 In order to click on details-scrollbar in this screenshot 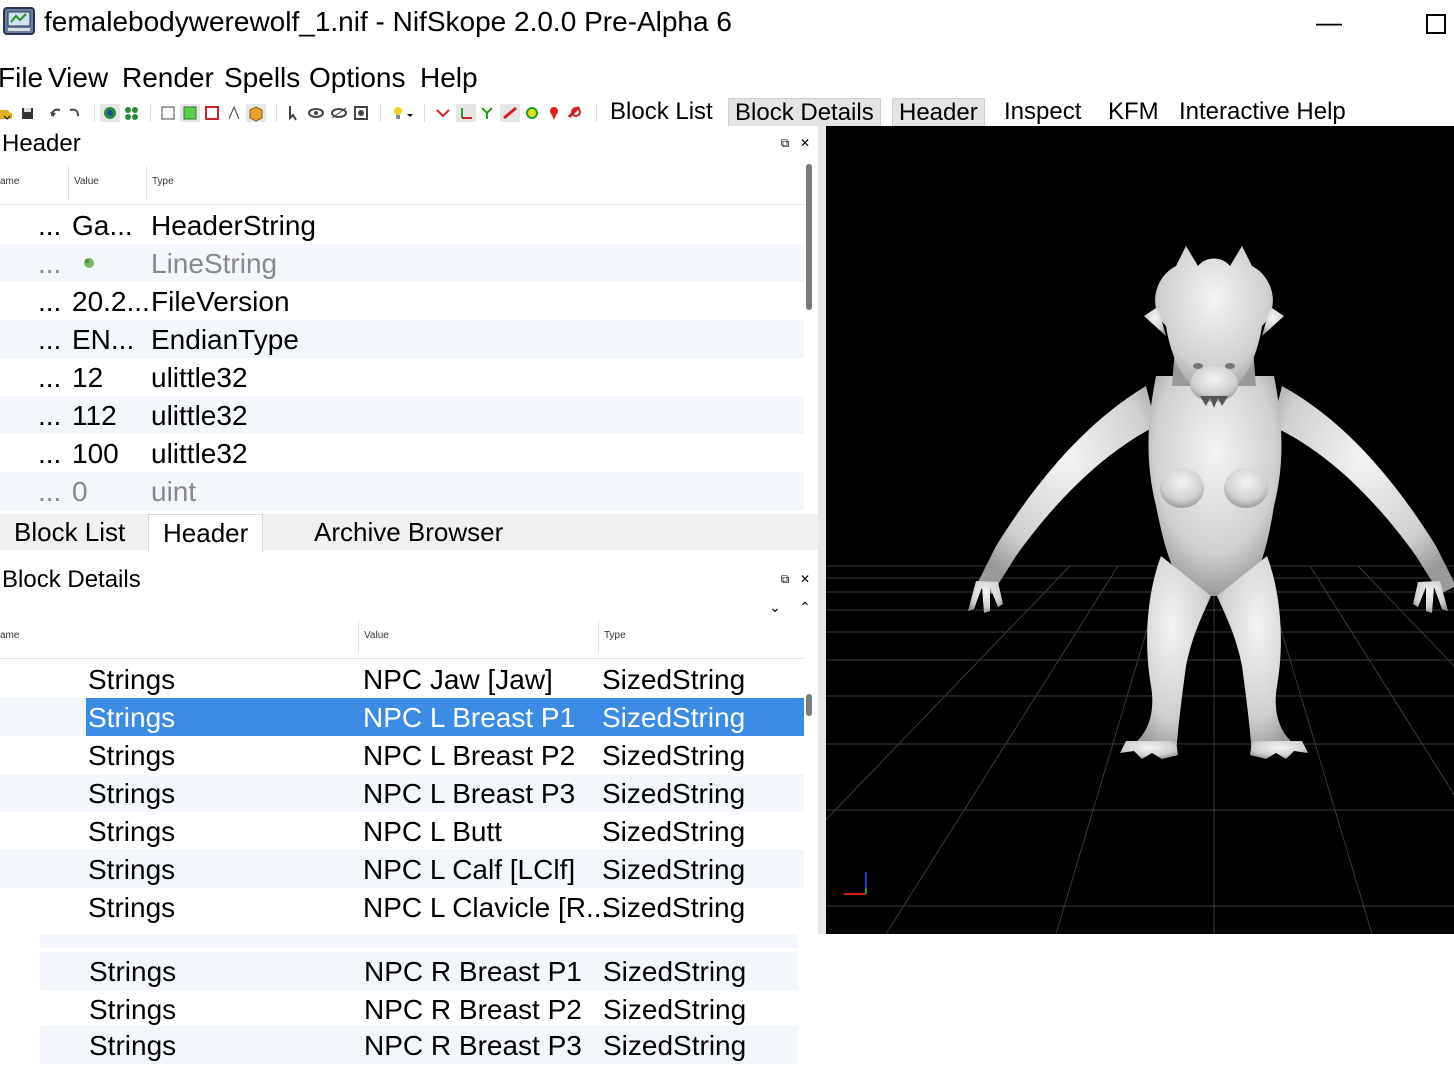, I will do `click(810, 773)`.